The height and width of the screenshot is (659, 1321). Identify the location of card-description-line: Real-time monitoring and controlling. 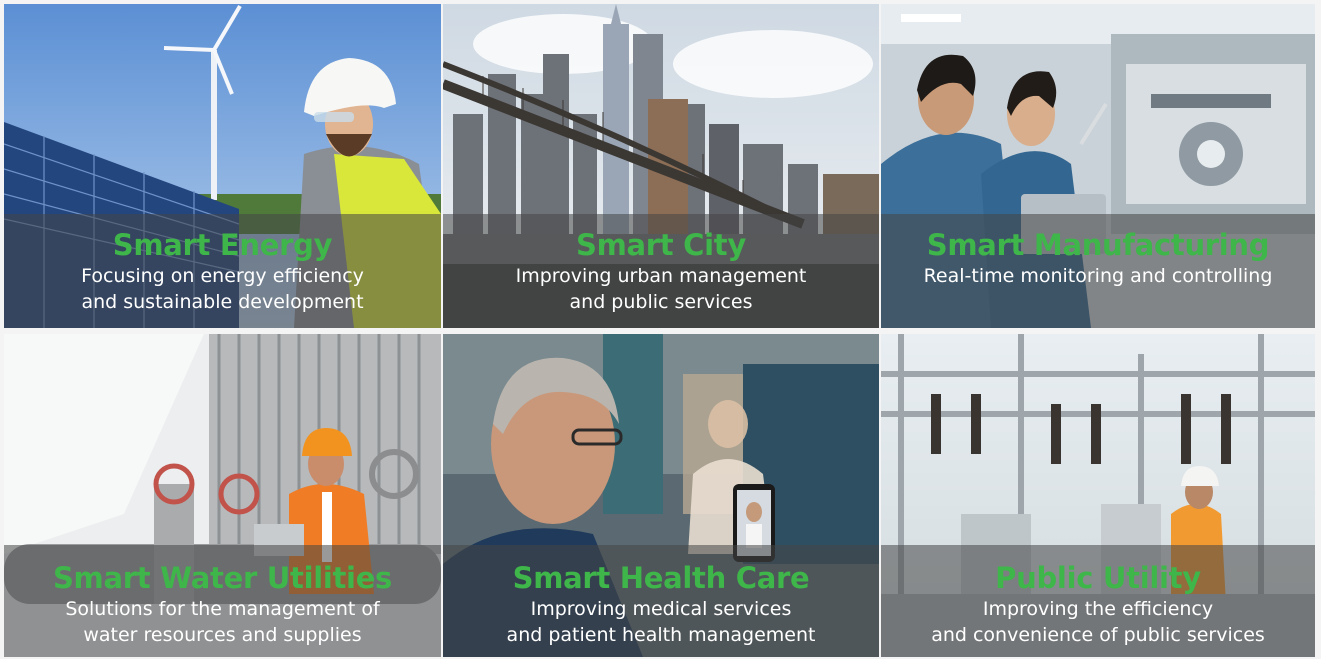
(1098, 276).